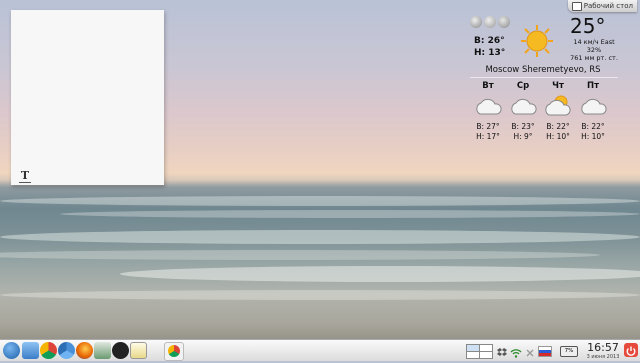 This screenshot has width=640, height=363. I want to click on desktop-toolbox: Рабочий стол, so click(602, 6).